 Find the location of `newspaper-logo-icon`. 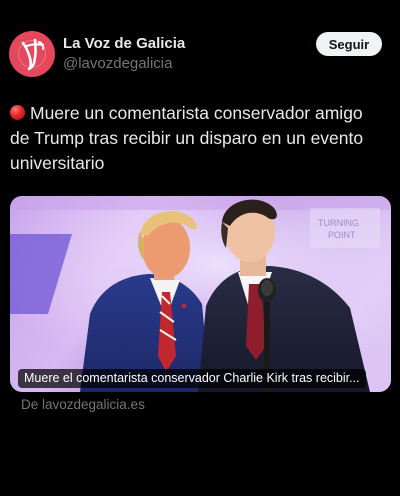

newspaper-logo-icon is located at coordinates (32, 54).